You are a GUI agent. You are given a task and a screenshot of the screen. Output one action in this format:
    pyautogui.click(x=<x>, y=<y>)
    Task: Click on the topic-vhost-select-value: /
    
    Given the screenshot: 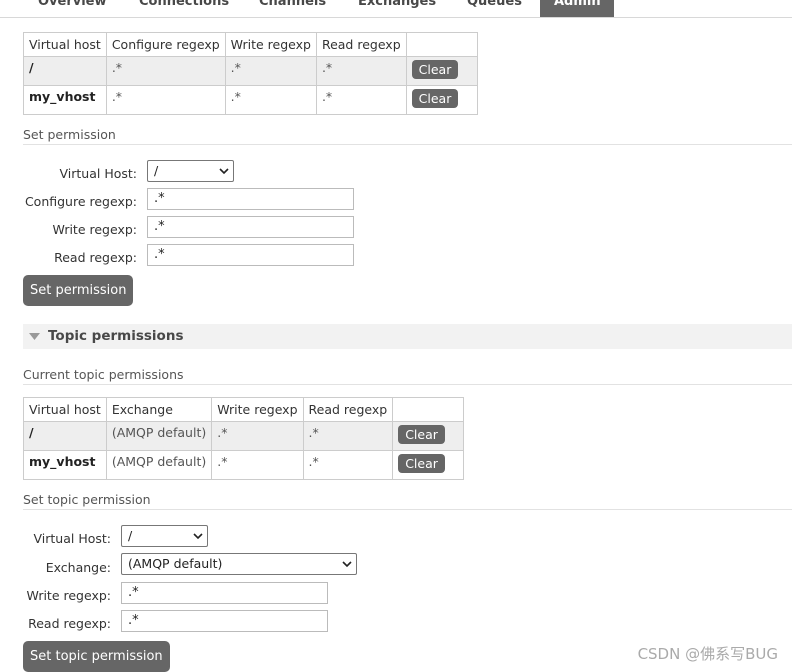 What is the action you would take?
    pyautogui.click(x=130, y=535)
    